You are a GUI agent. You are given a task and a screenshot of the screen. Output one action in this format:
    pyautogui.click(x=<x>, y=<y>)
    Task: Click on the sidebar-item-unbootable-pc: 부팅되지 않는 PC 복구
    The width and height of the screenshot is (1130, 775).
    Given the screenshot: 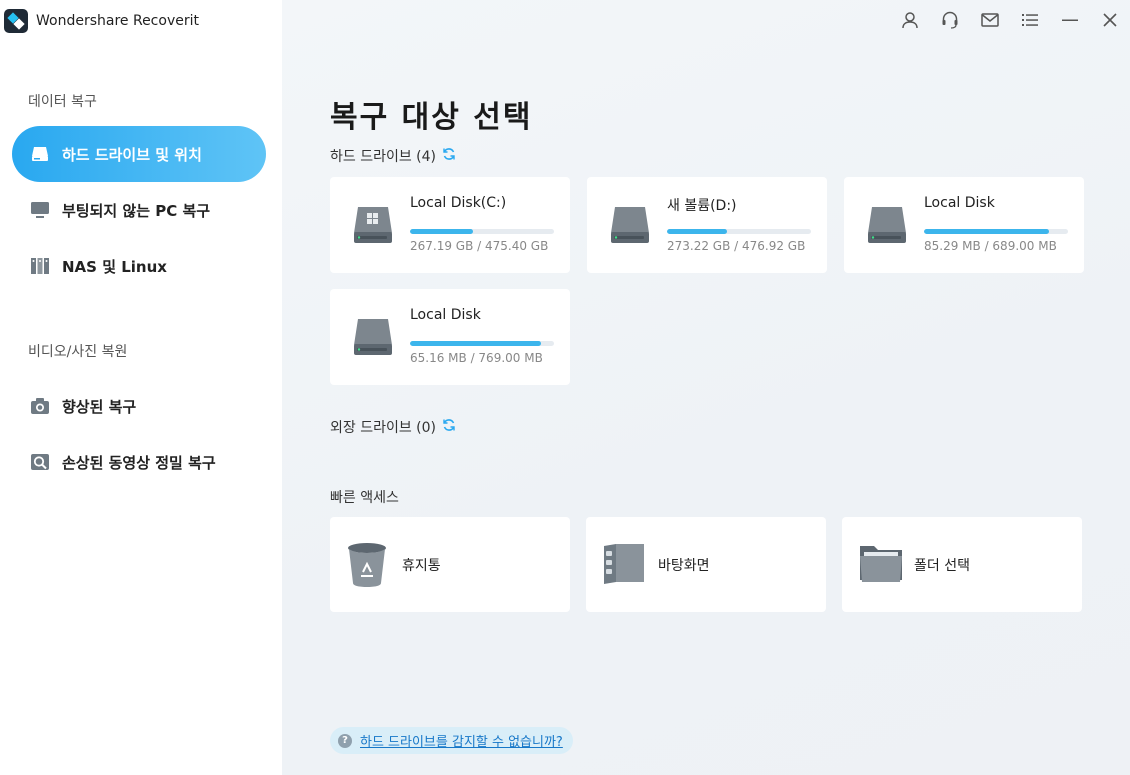 What is the action you would take?
    pyautogui.click(x=139, y=210)
    